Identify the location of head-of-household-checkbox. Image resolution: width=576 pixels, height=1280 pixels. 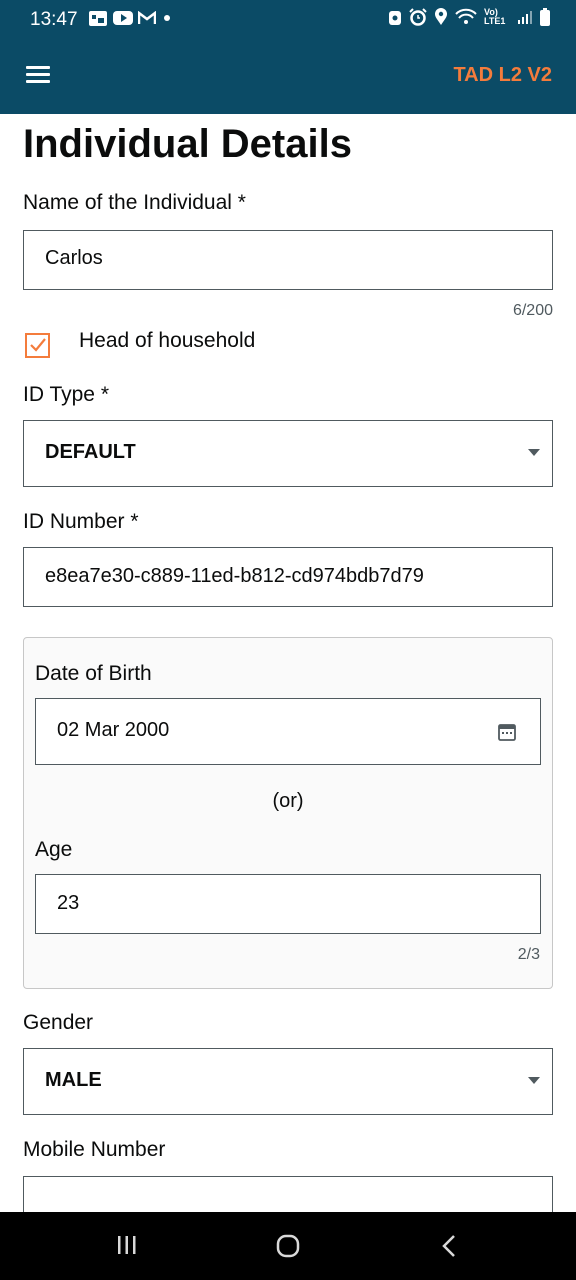
(37, 345).